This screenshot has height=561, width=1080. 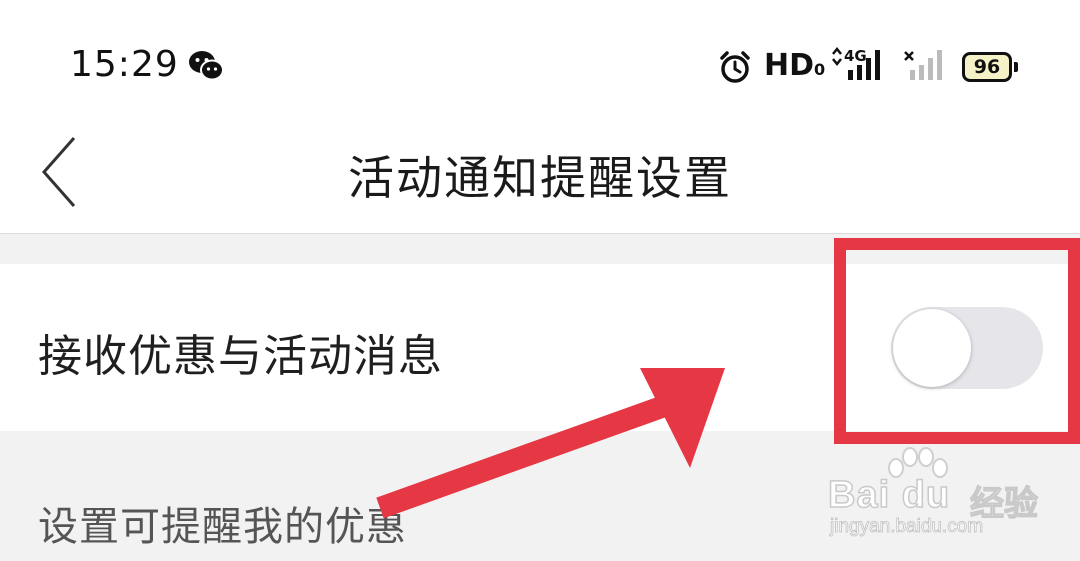 I want to click on page-title: 活动通知提醒设置, so click(x=540, y=178).